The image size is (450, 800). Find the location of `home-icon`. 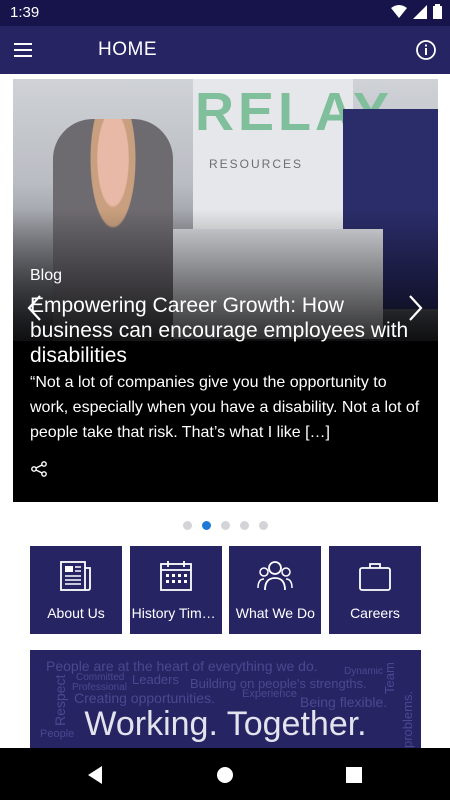

home-icon is located at coordinates (225, 775).